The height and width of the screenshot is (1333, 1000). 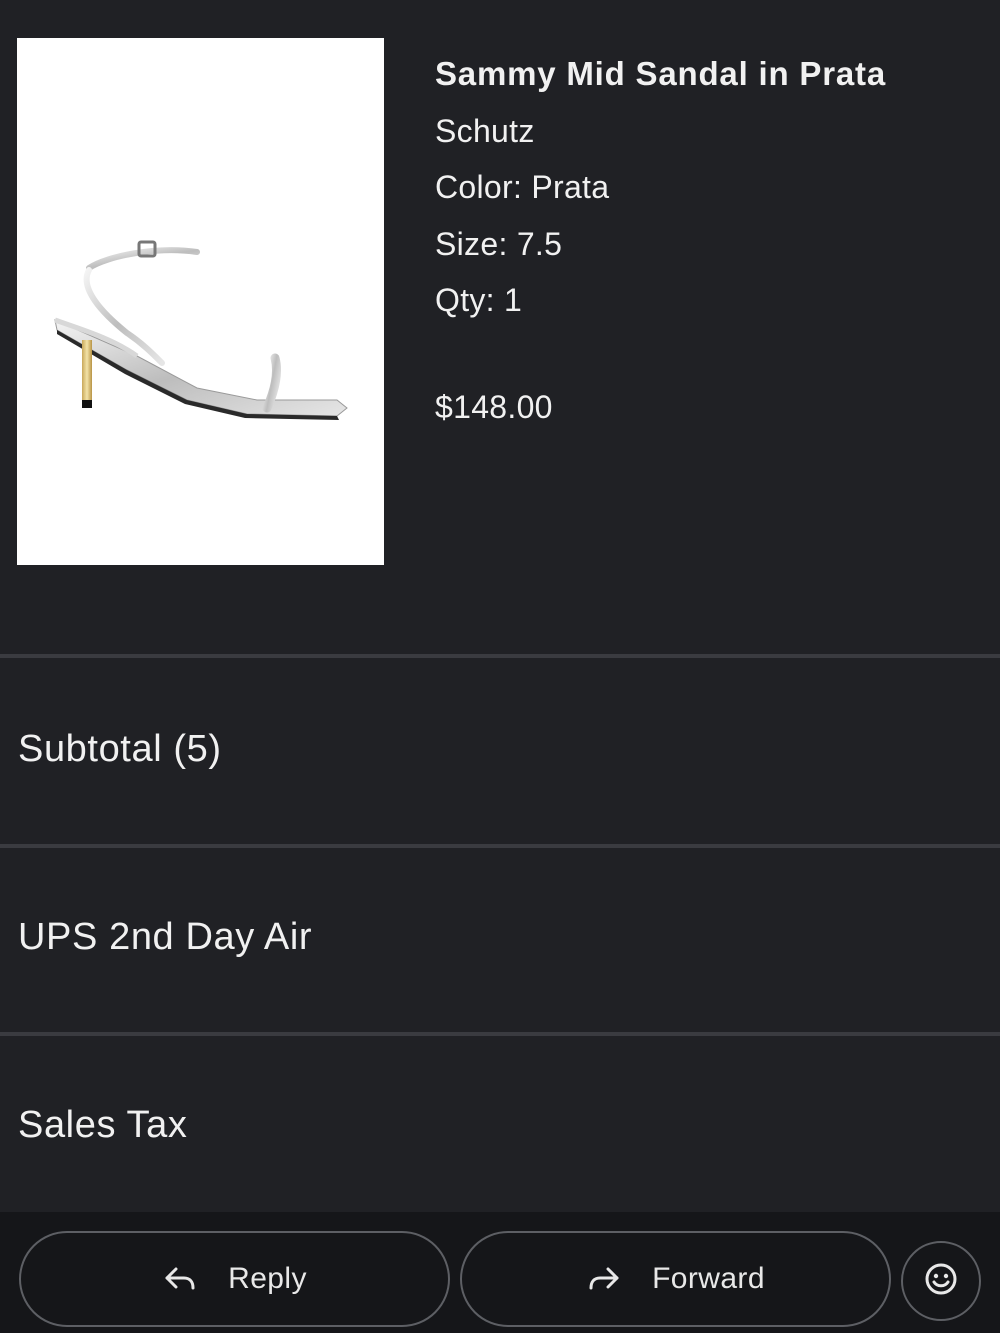 I want to click on emoji-reaction-button, so click(x=941, y=1281).